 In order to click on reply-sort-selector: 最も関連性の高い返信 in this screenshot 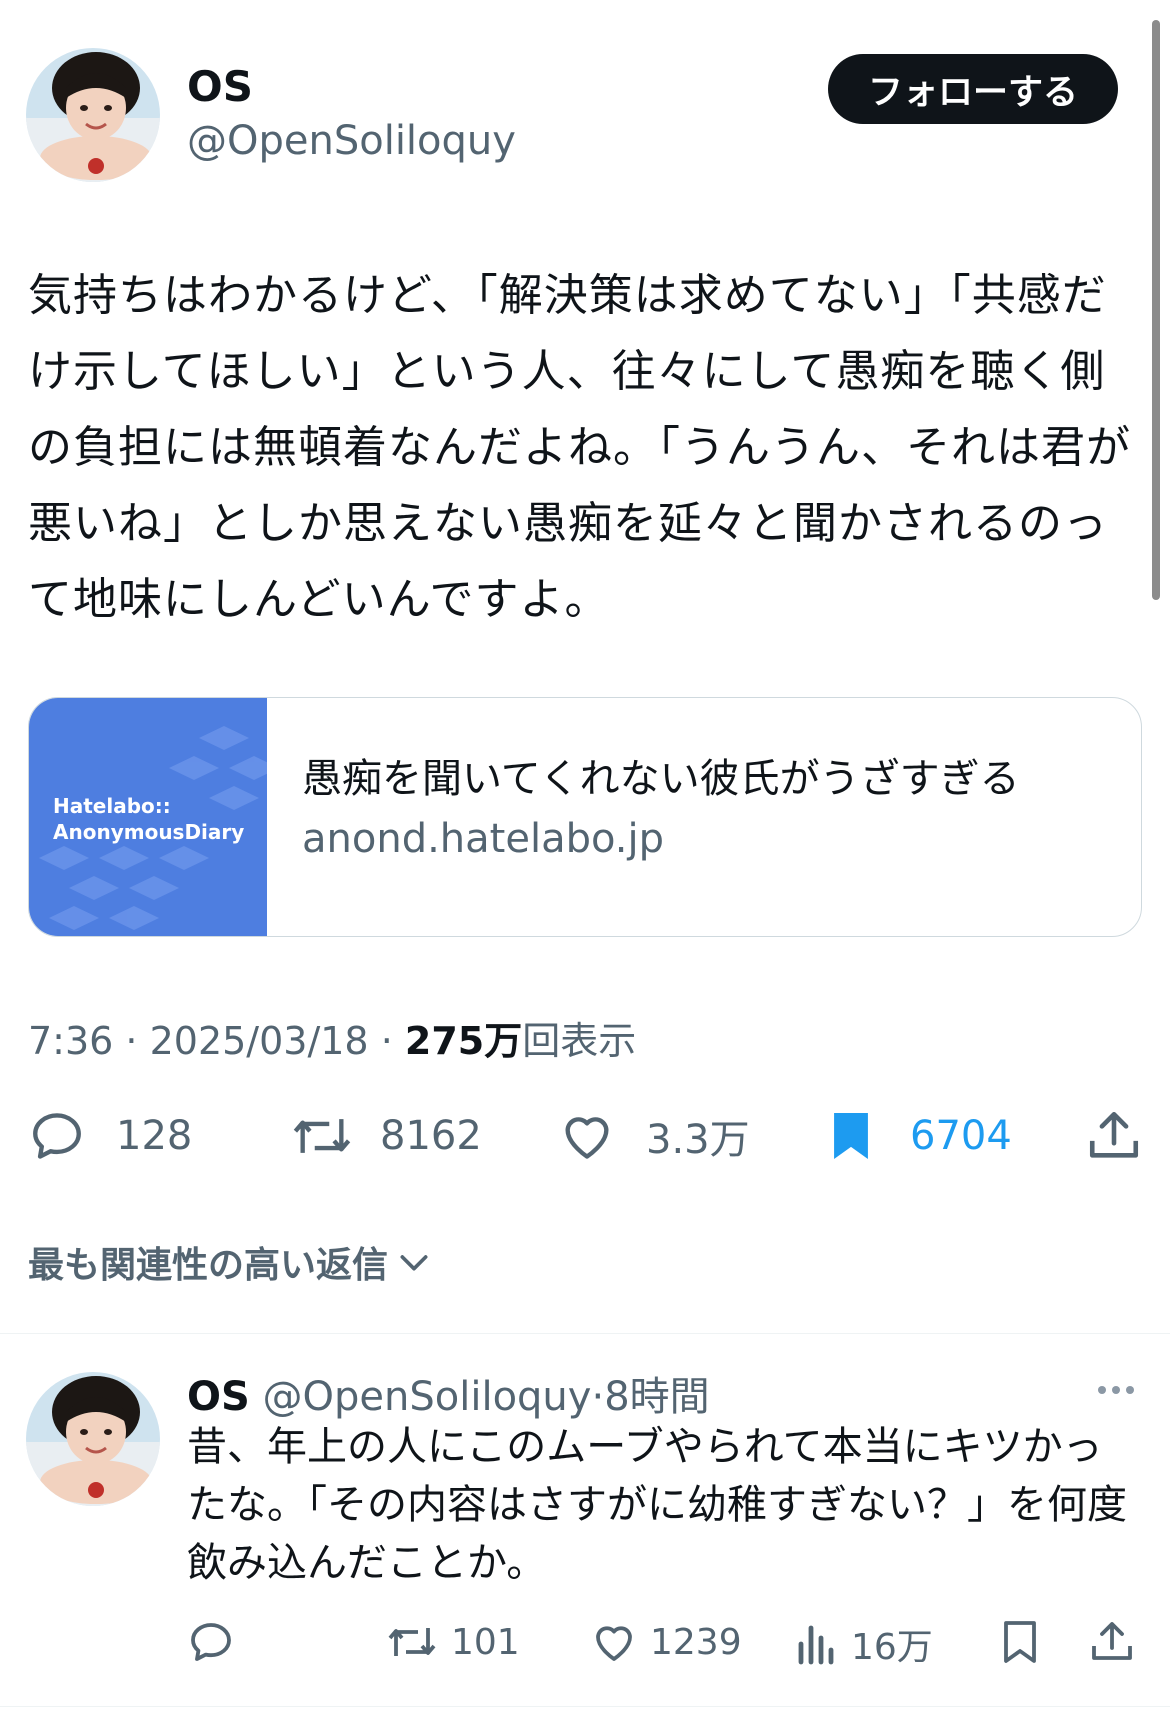, I will do `click(231, 1262)`.